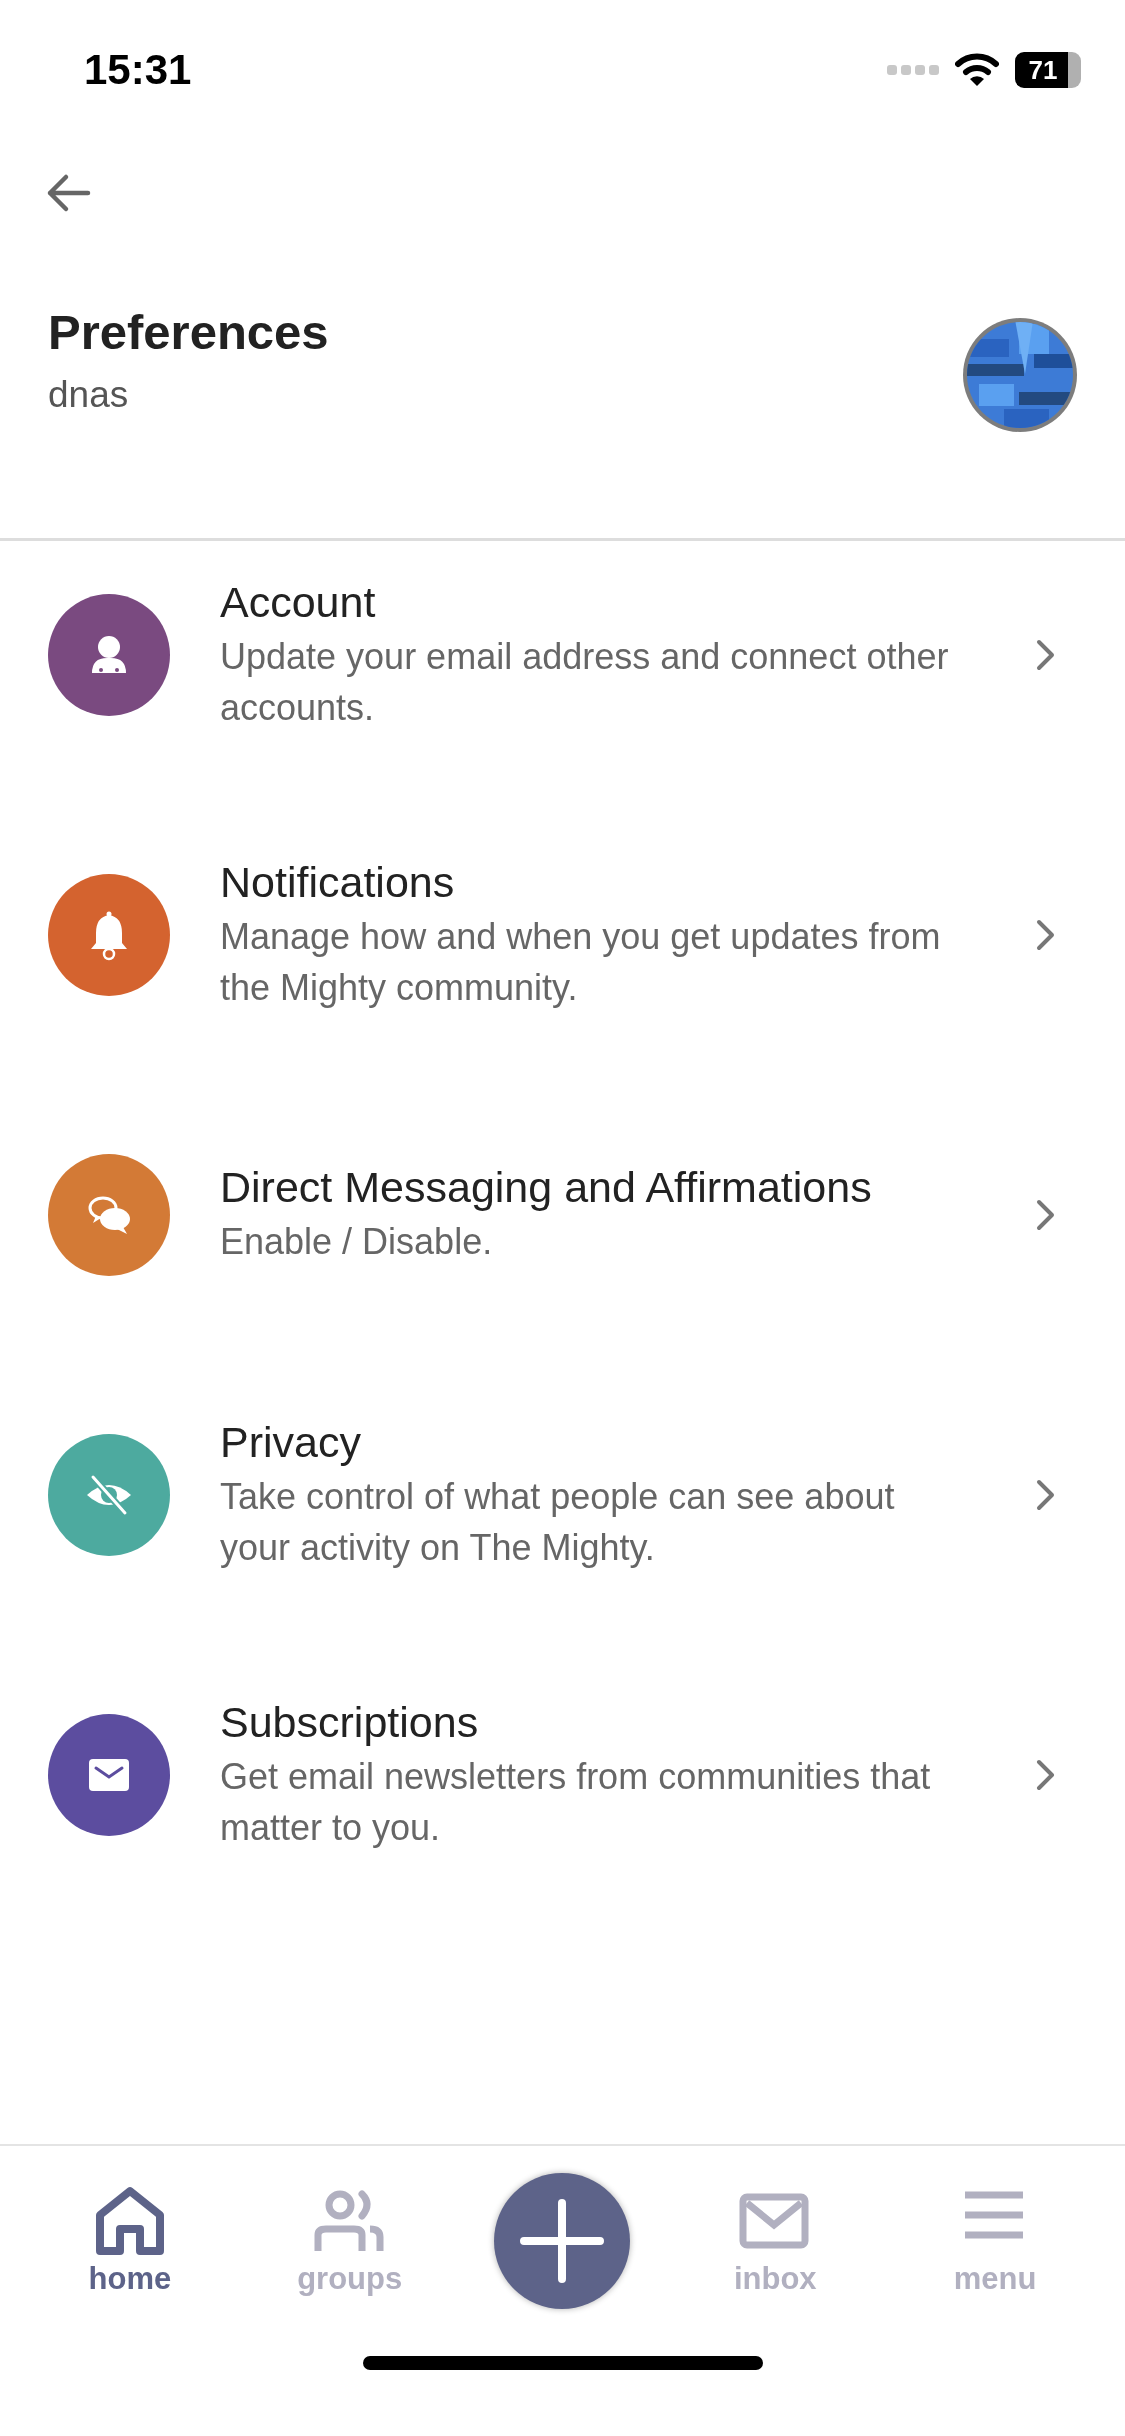 The image size is (1125, 2436). Describe the element at coordinates (298, 602) in the screenshot. I see `row-title: Account` at that location.